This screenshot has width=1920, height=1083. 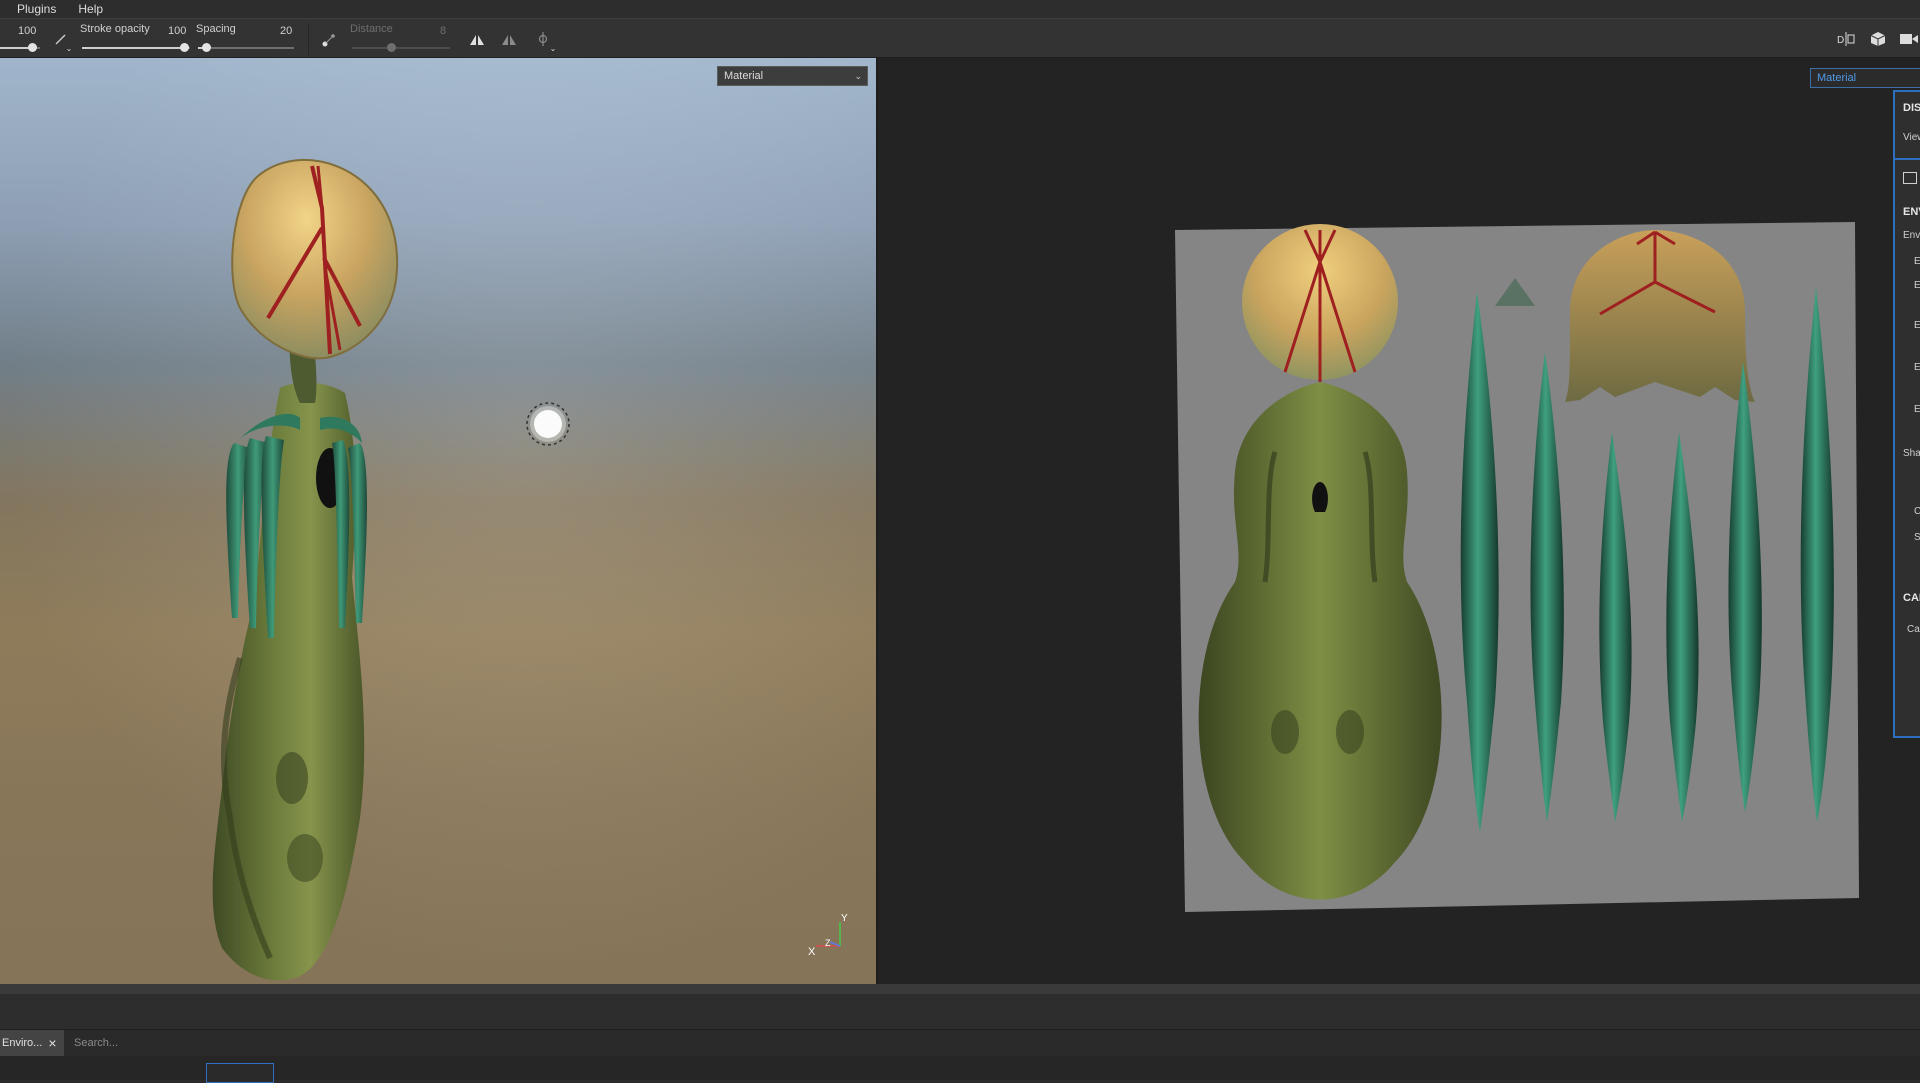 I want to click on spacing-slider-knob, so click(x=206, y=47).